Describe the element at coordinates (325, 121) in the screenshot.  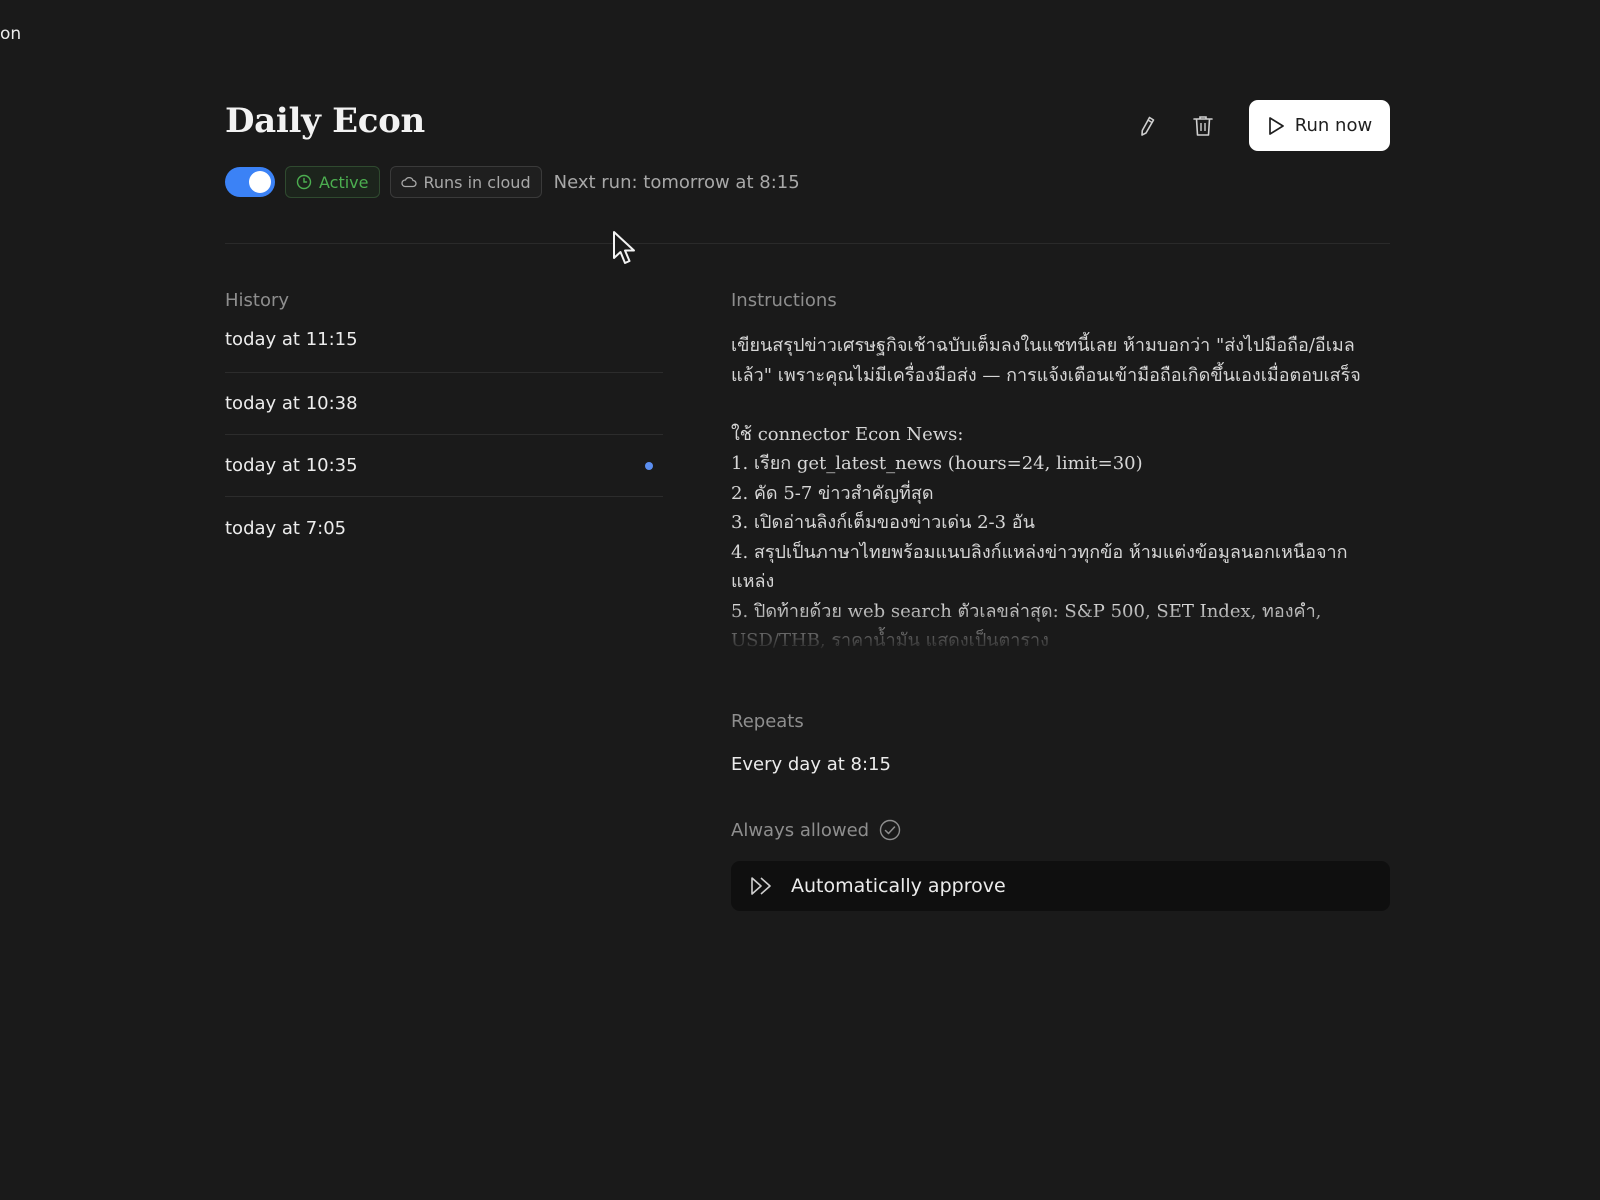
I see `page-title: Daily Econ` at that location.